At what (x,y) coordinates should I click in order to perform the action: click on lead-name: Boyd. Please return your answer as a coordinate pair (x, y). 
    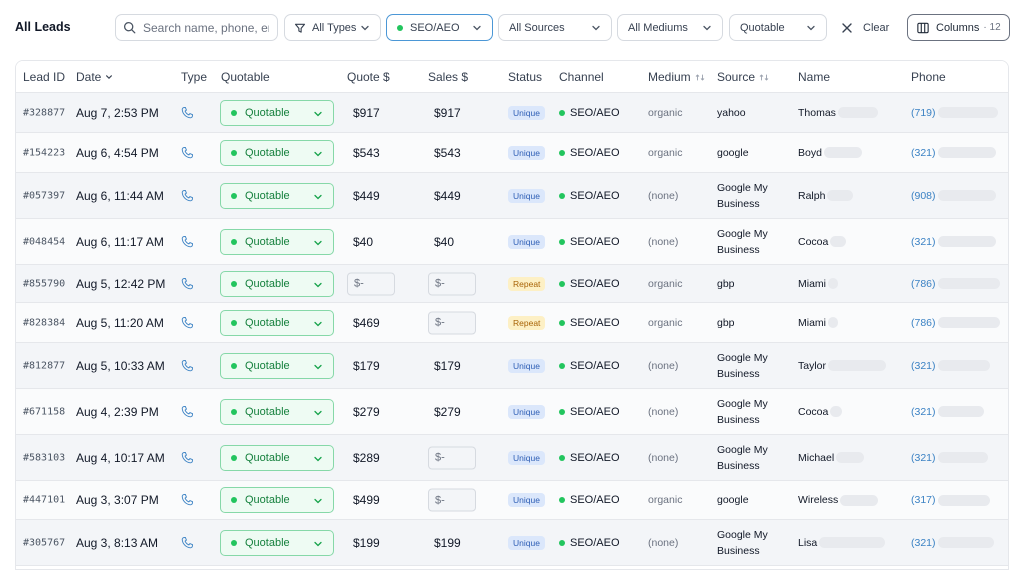
    Looking at the image, I should click on (810, 152).